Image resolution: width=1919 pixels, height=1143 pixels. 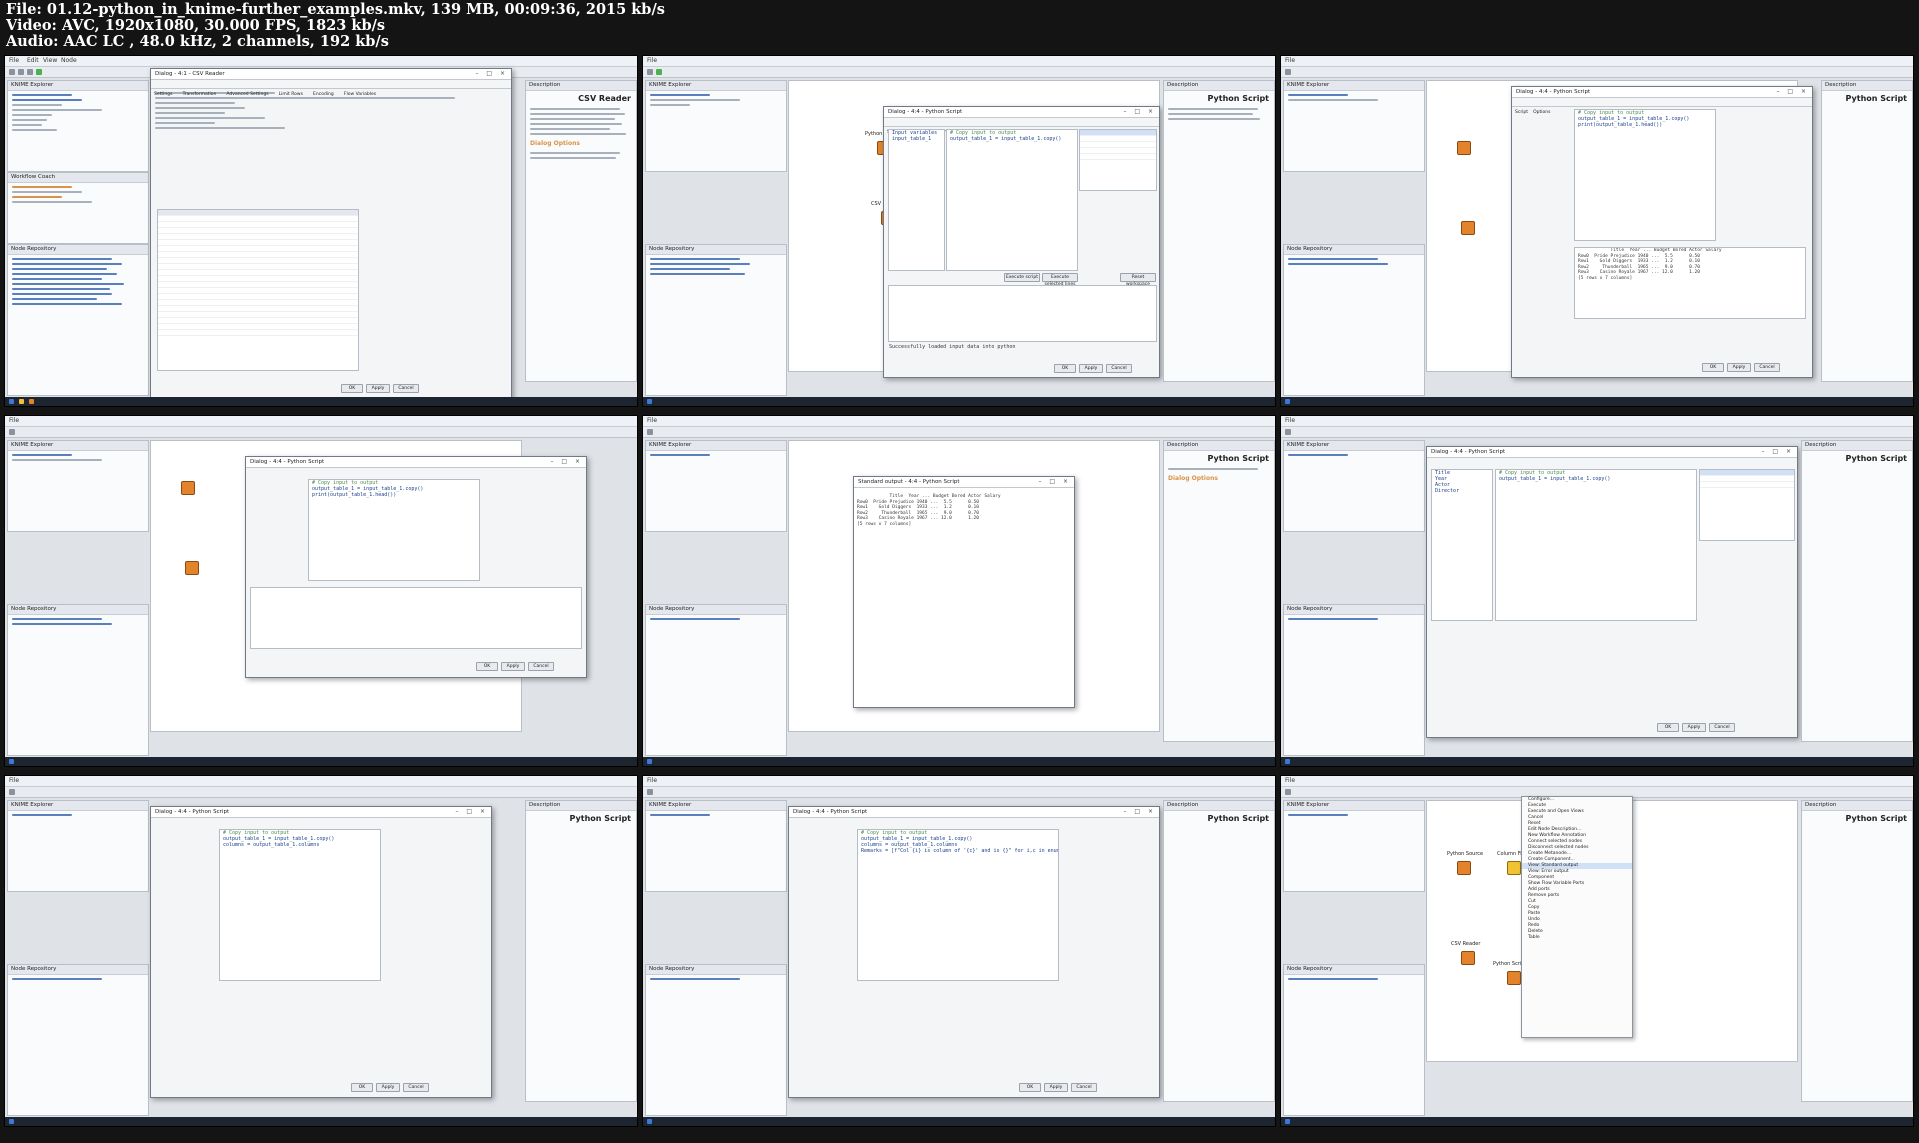 I want to click on preview-table, so click(x=258, y=290).